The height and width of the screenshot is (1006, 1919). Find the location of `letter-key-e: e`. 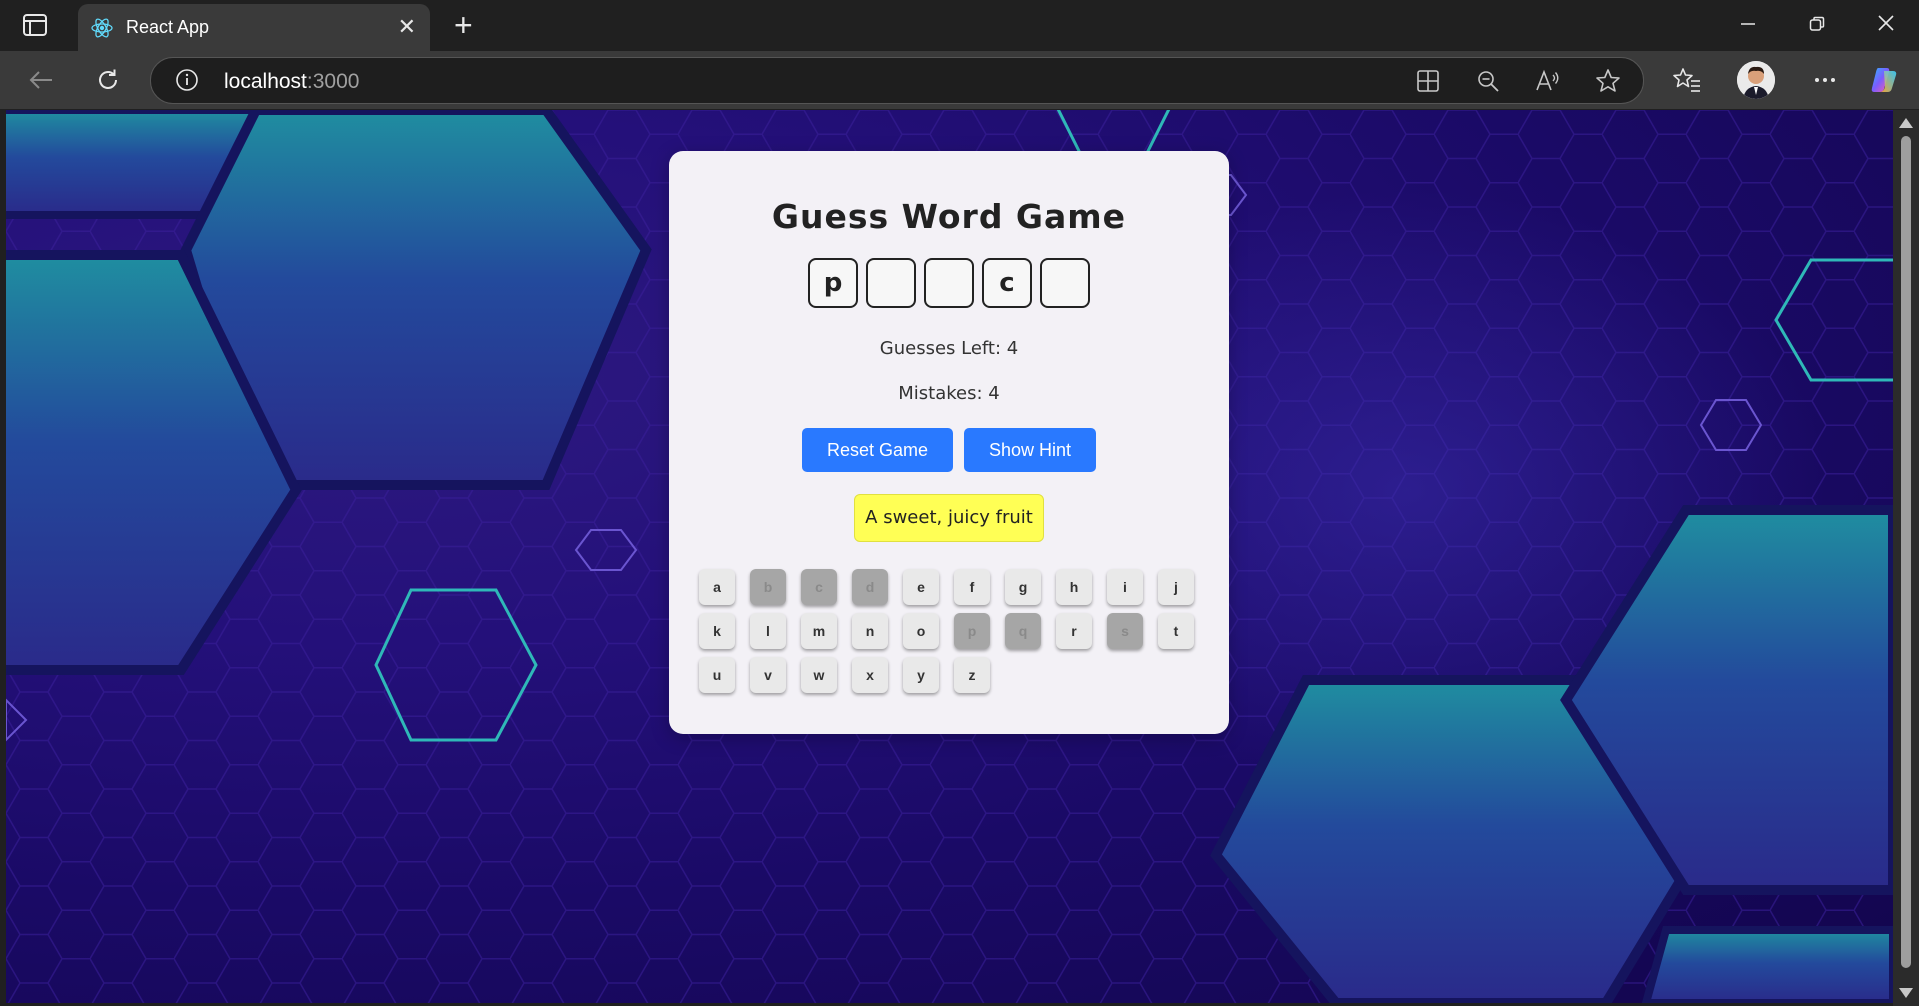

letter-key-e: e is located at coordinates (921, 587).